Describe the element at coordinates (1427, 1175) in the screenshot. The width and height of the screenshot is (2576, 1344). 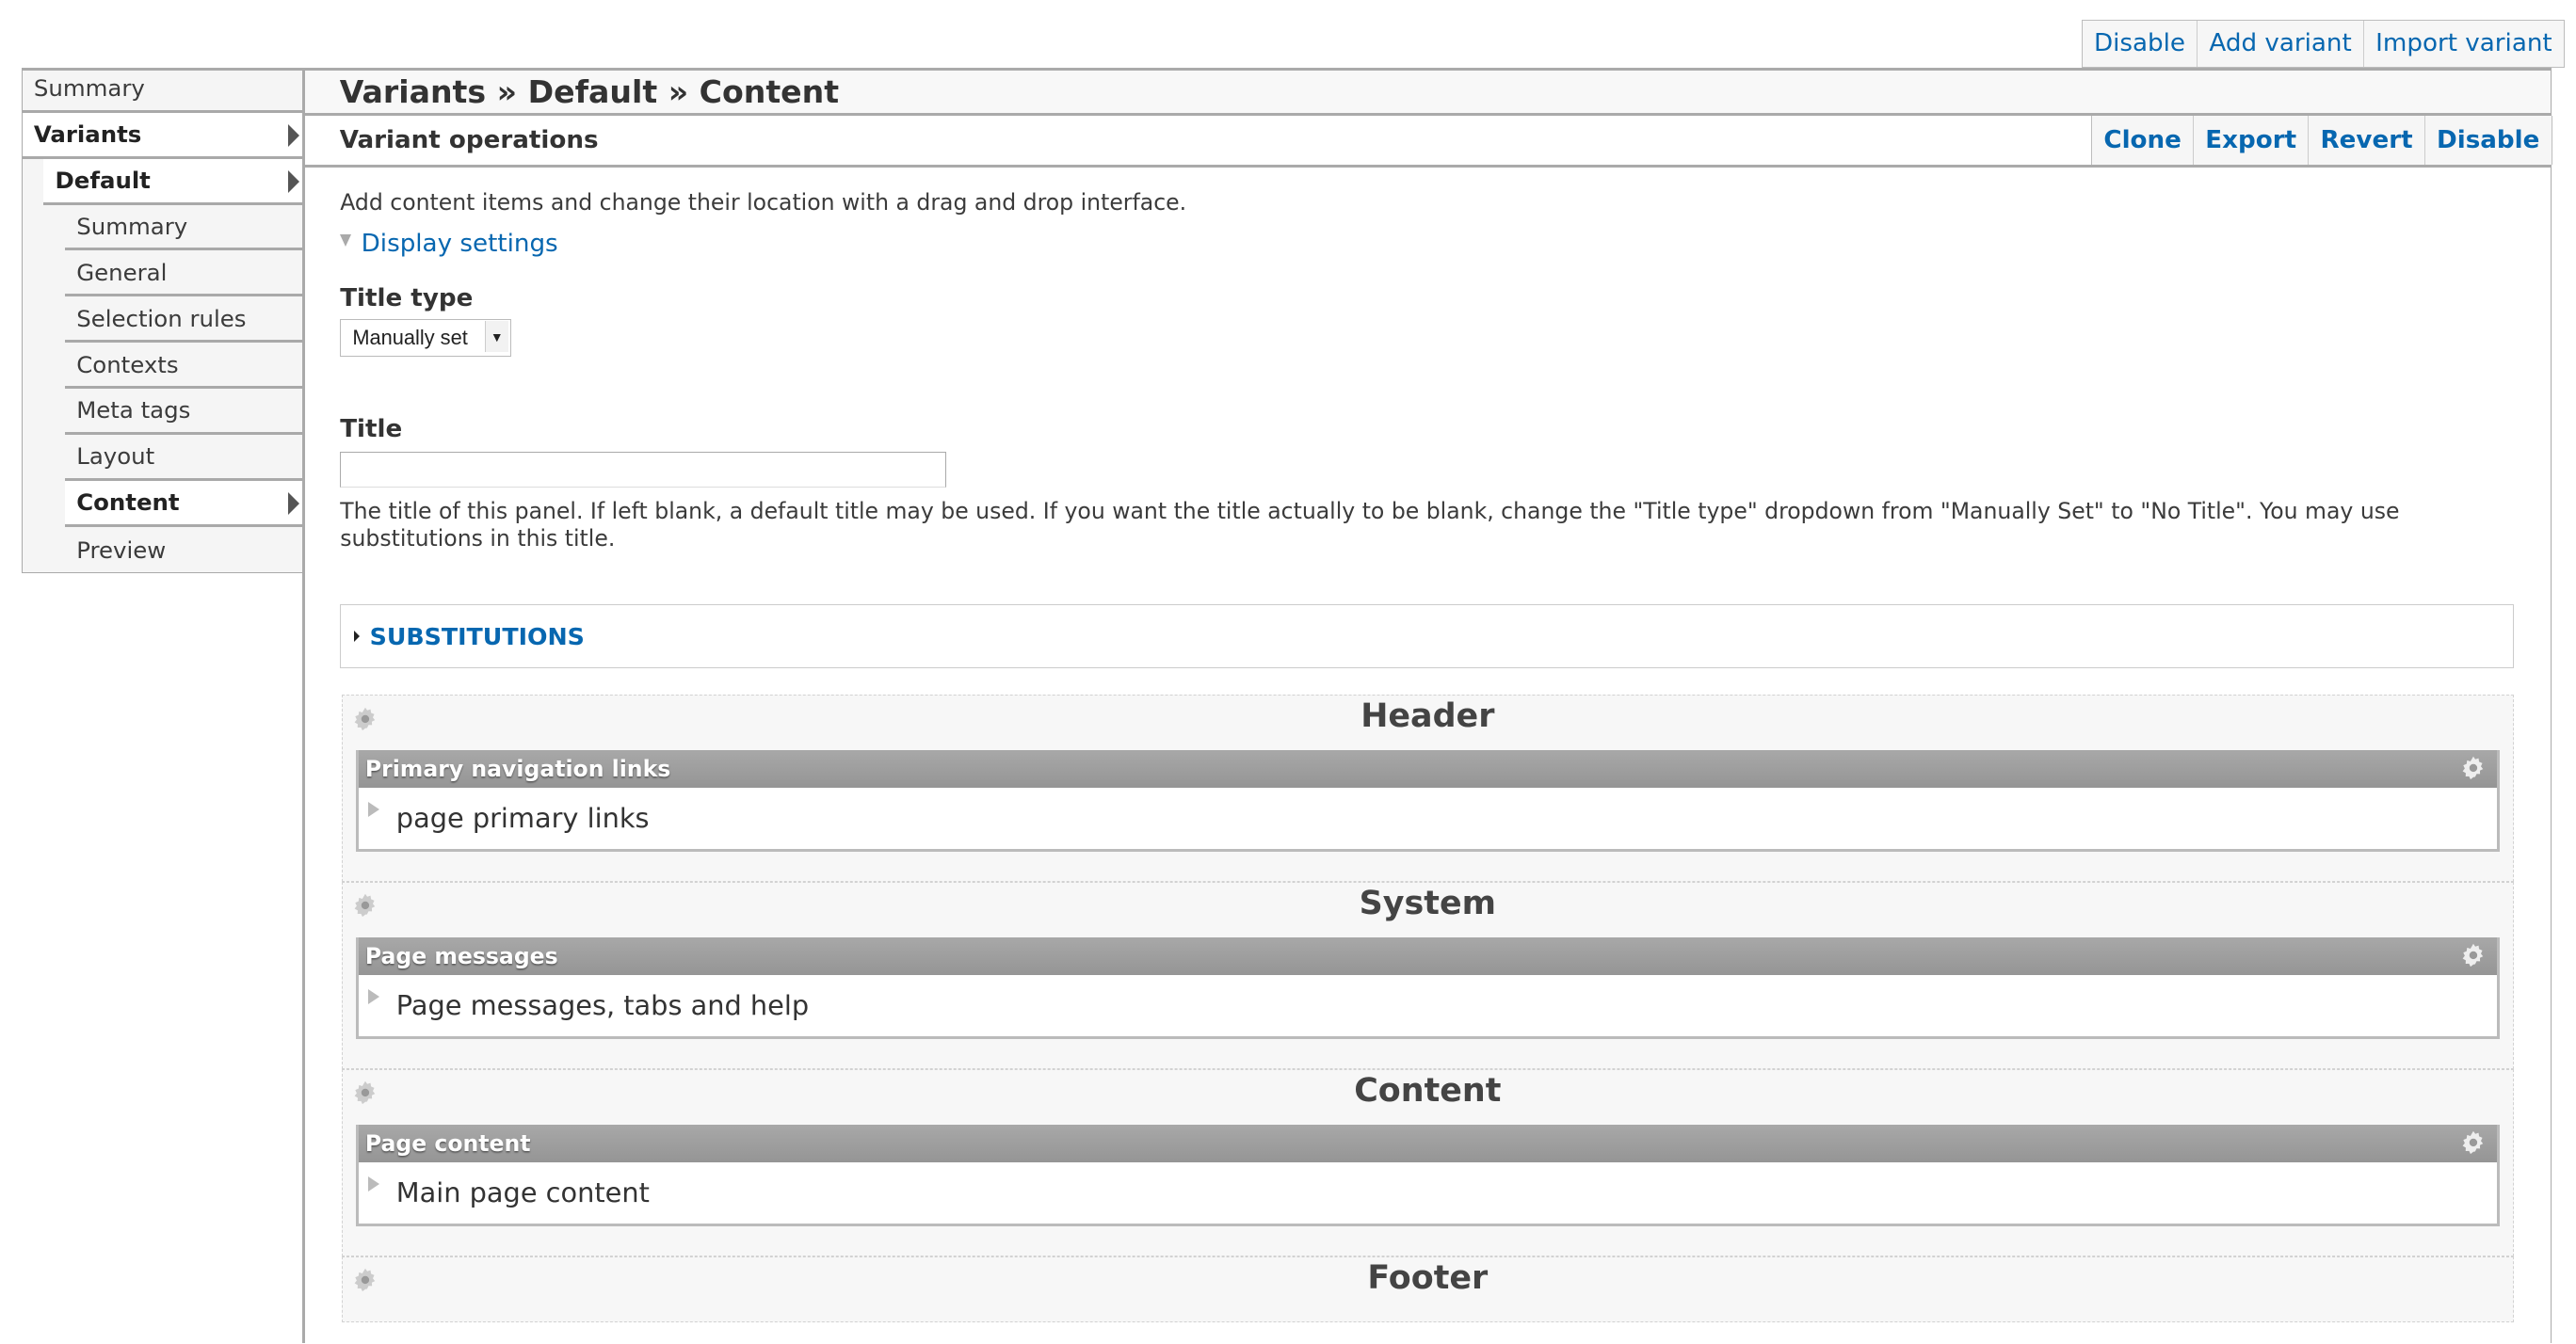
I see `pane: Page content Main page content` at that location.